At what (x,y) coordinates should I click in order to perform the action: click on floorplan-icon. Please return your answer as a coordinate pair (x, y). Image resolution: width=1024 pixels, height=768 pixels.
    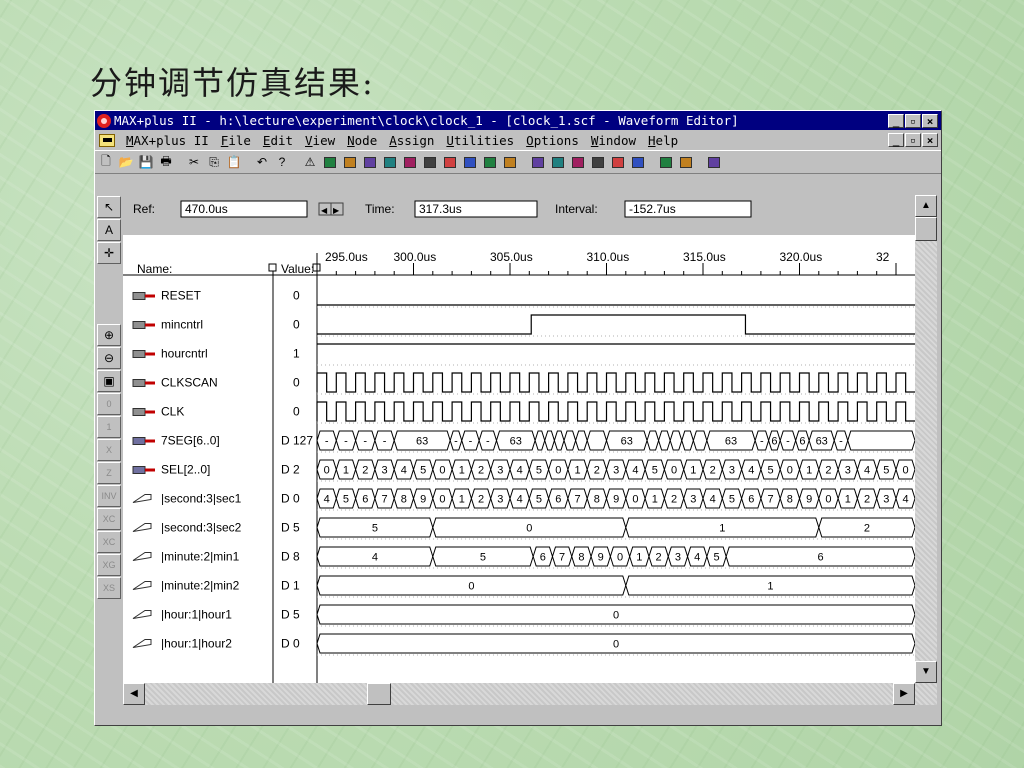
    Looking at the image, I should click on (370, 162).